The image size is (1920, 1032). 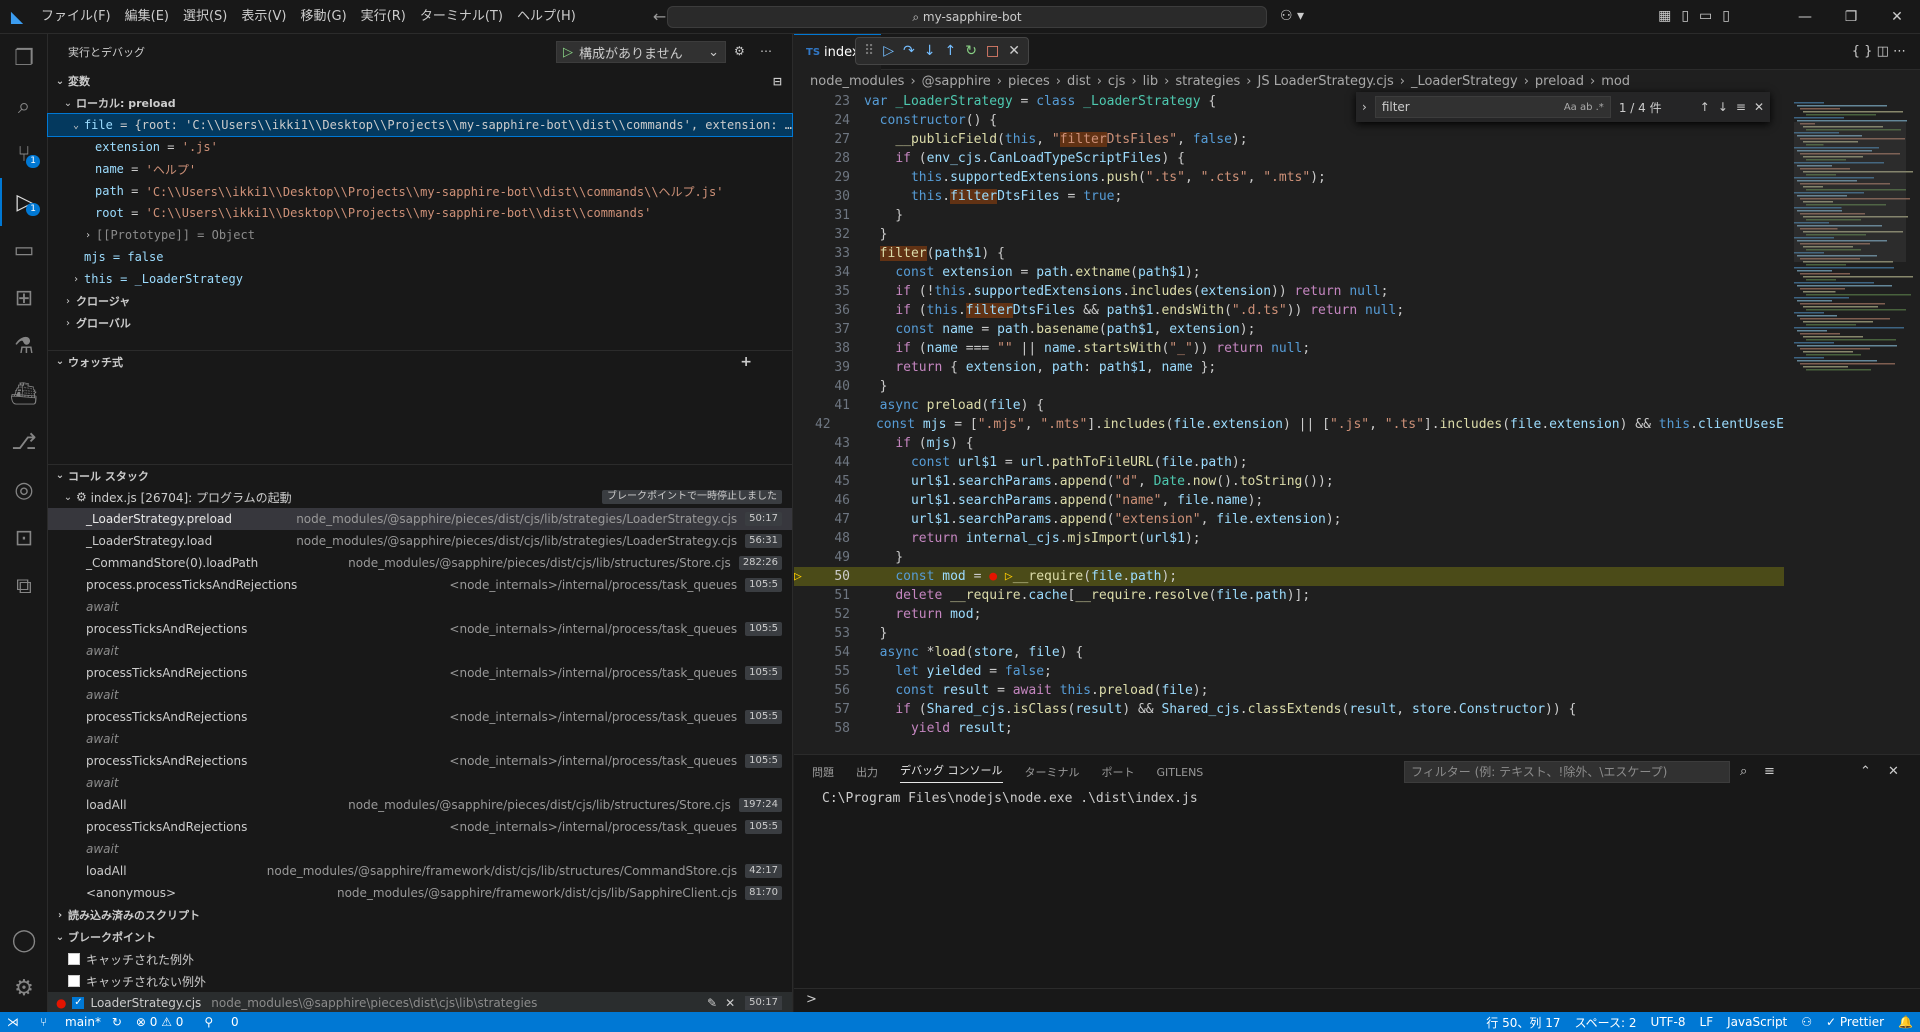 I want to click on minimap, so click(x=1852, y=423).